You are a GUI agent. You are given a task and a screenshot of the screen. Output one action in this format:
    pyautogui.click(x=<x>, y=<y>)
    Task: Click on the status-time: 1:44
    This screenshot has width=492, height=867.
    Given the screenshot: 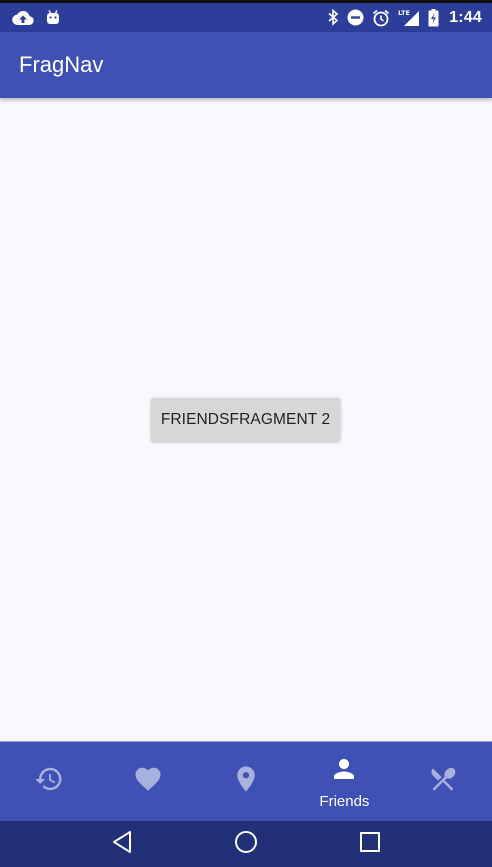 What is the action you would take?
    pyautogui.click(x=465, y=17)
    